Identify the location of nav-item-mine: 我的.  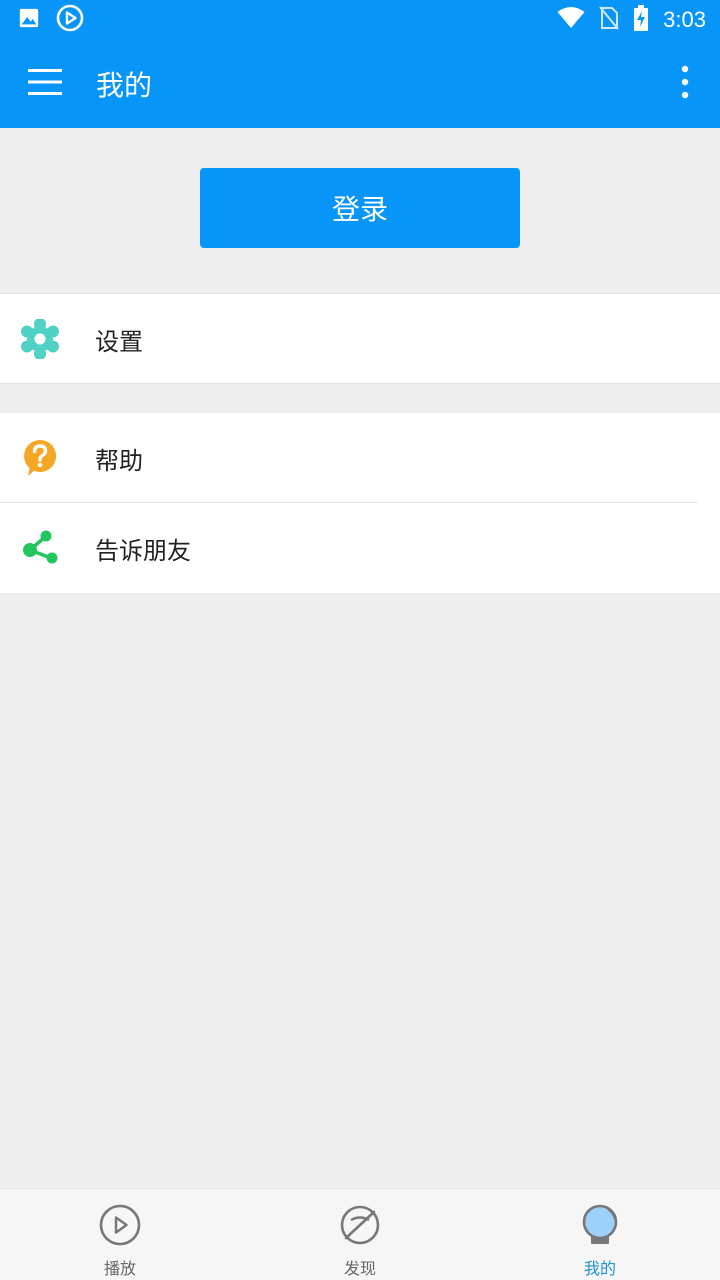
(600, 1234).